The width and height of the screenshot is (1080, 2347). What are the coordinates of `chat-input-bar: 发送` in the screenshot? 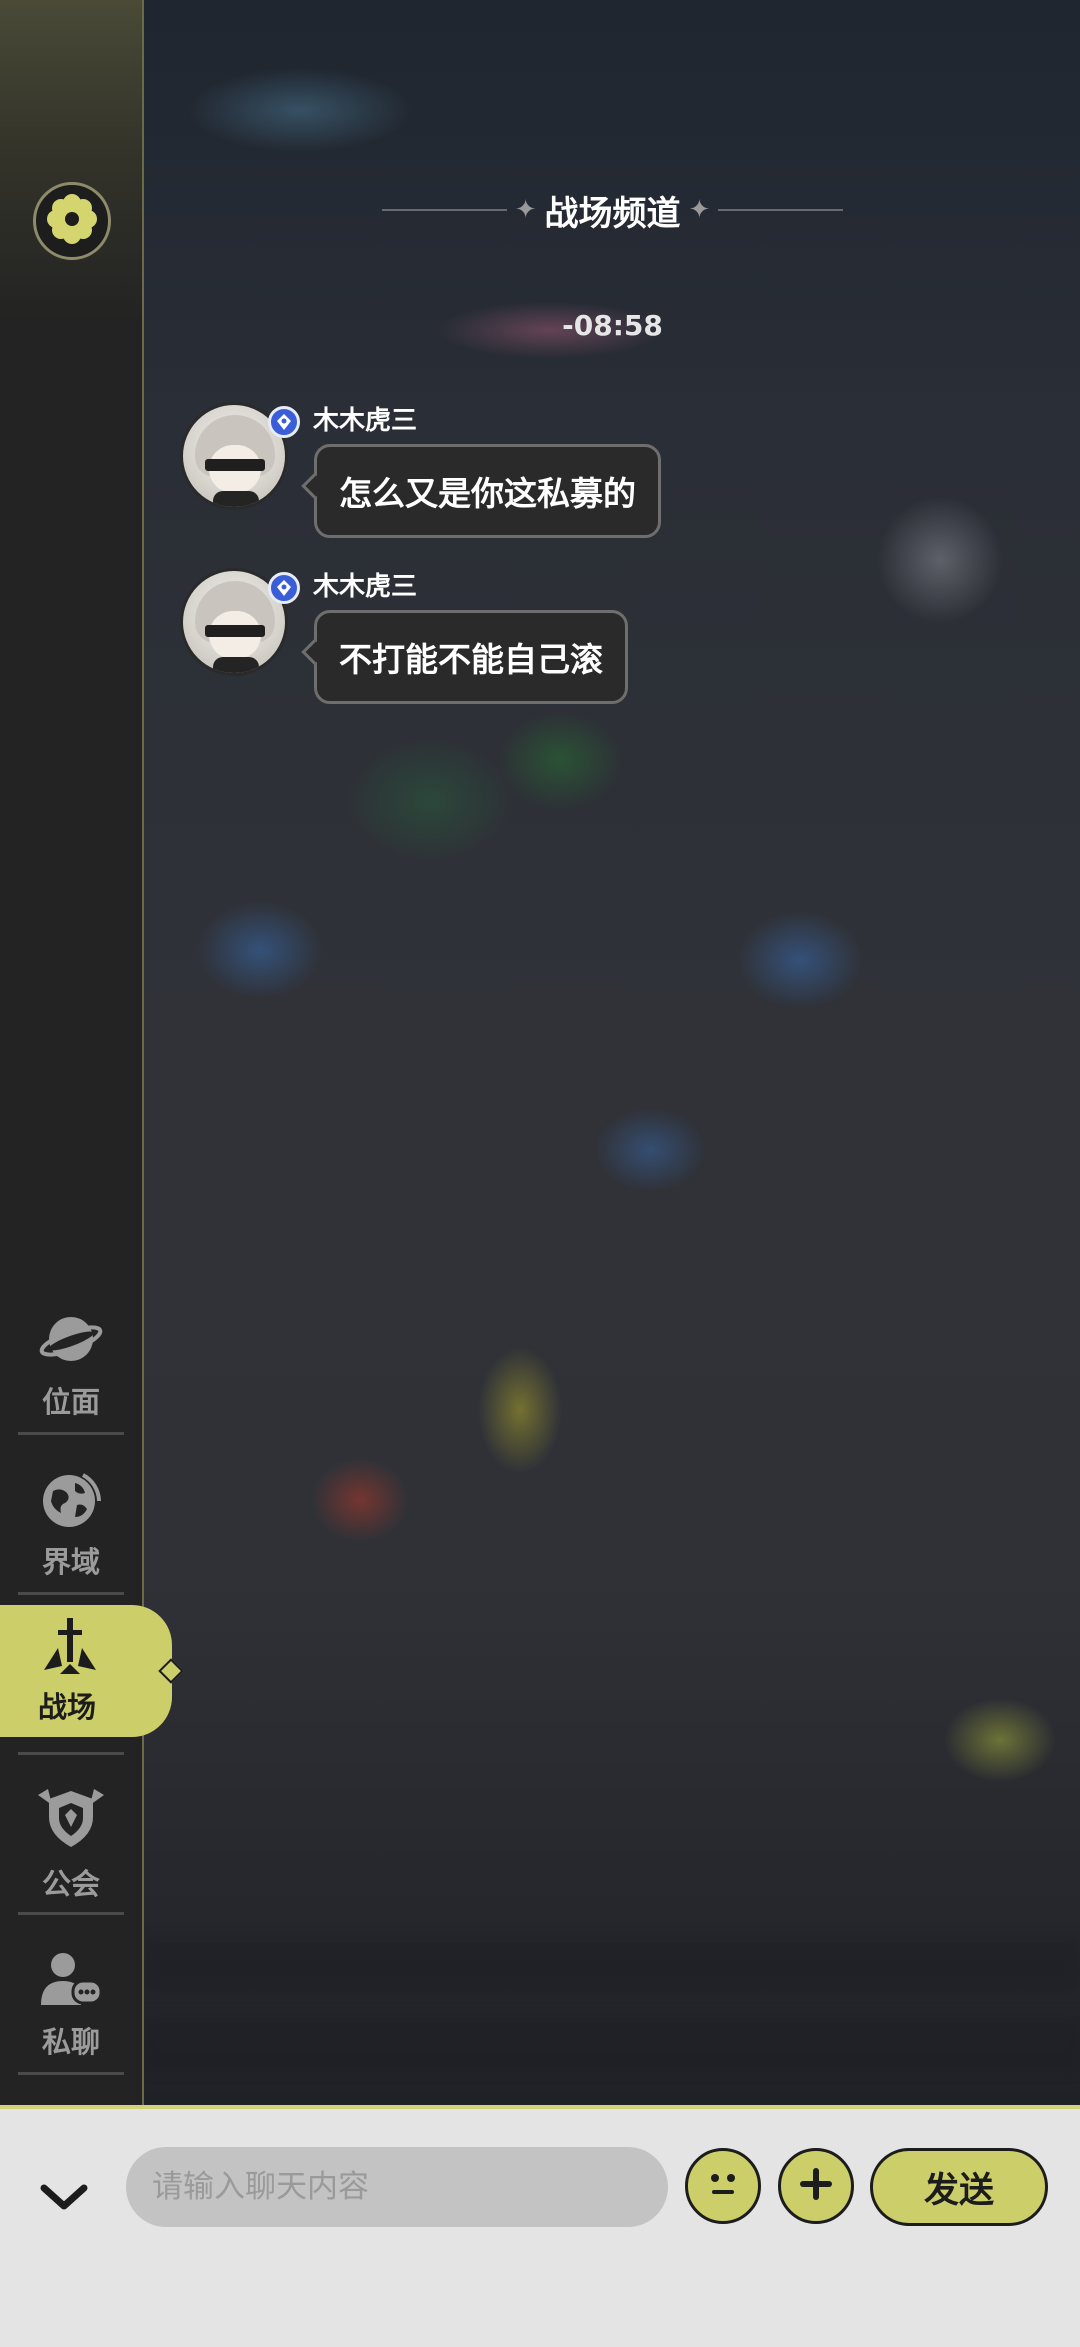 It's located at (540, 2226).